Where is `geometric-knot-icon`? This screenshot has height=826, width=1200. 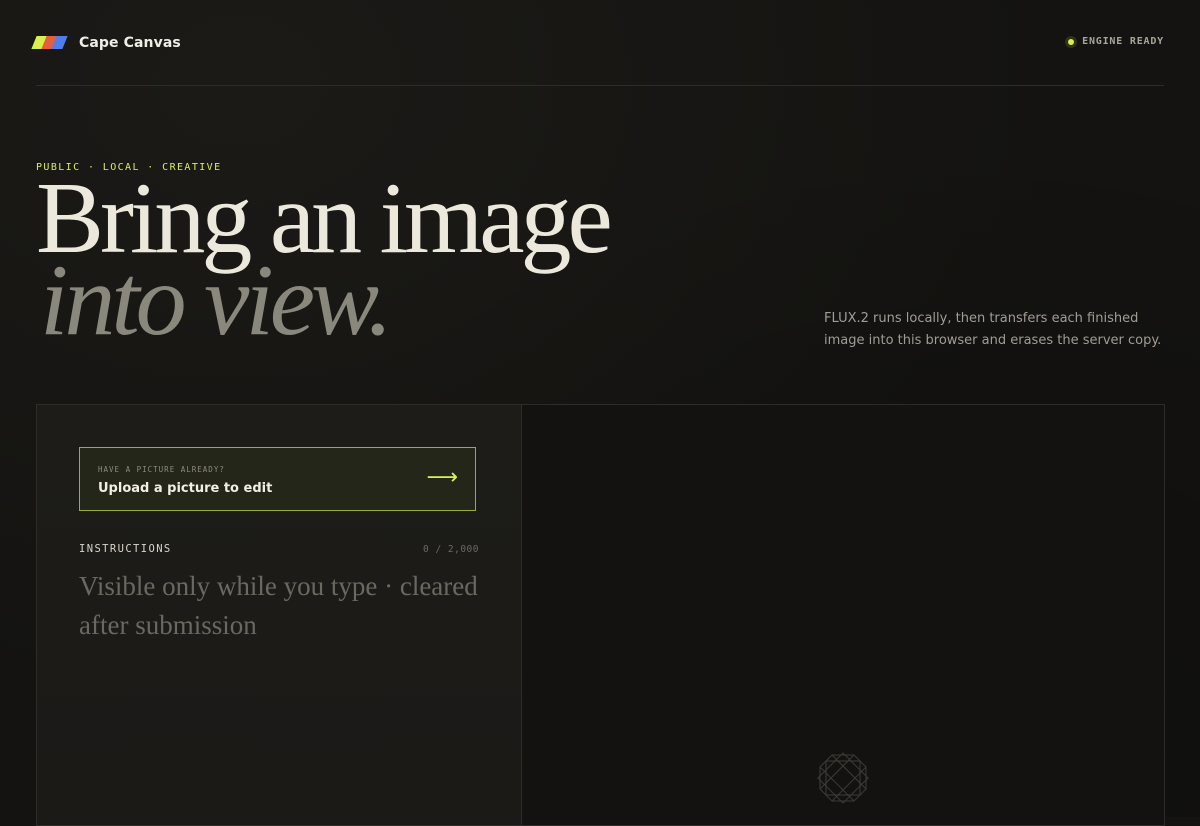
geometric-knot-icon is located at coordinates (843, 778).